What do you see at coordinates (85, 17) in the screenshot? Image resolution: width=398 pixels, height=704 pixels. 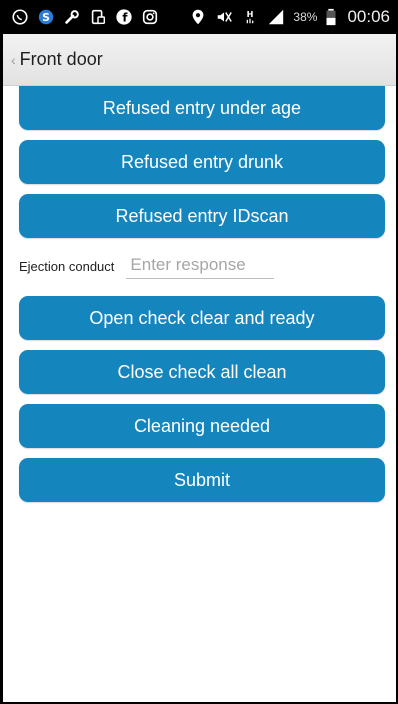 I see `notification-icons: S f` at bounding box center [85, 17].